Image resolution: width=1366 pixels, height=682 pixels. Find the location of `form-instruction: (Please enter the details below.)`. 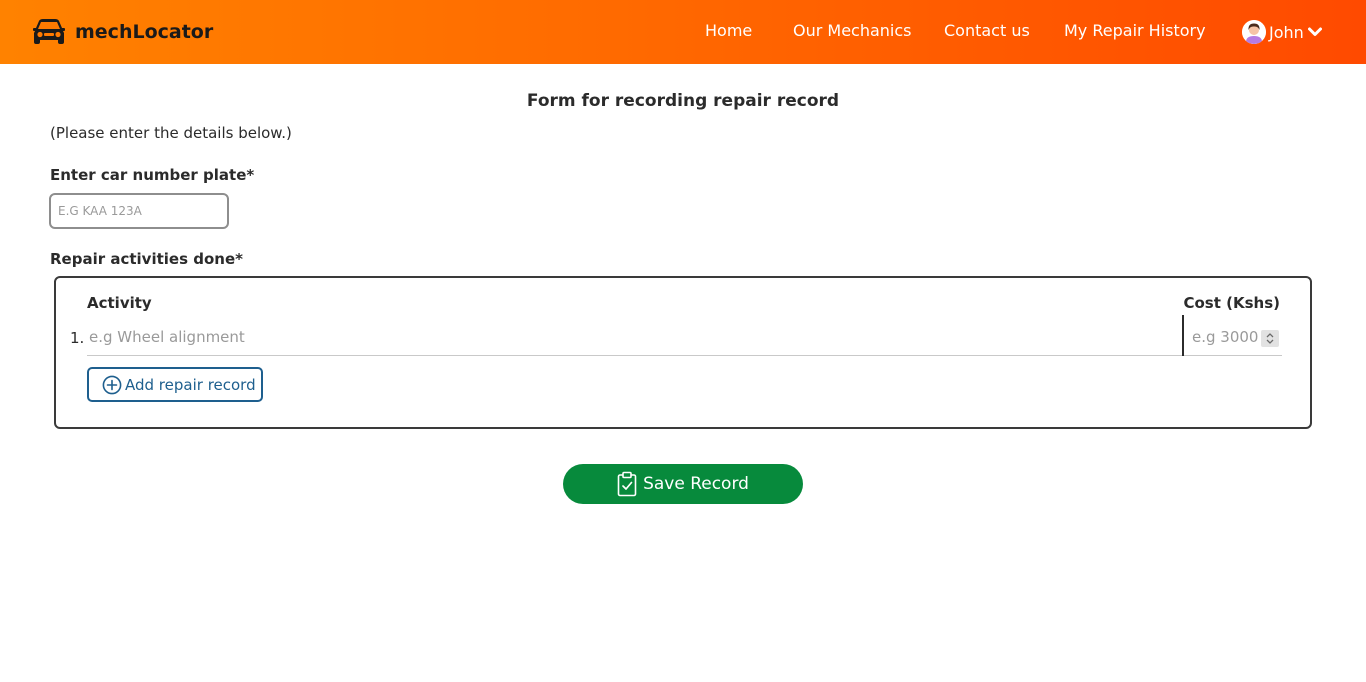

form-instruction: (Please enter the details below.) is located at coordinates (171, 133).